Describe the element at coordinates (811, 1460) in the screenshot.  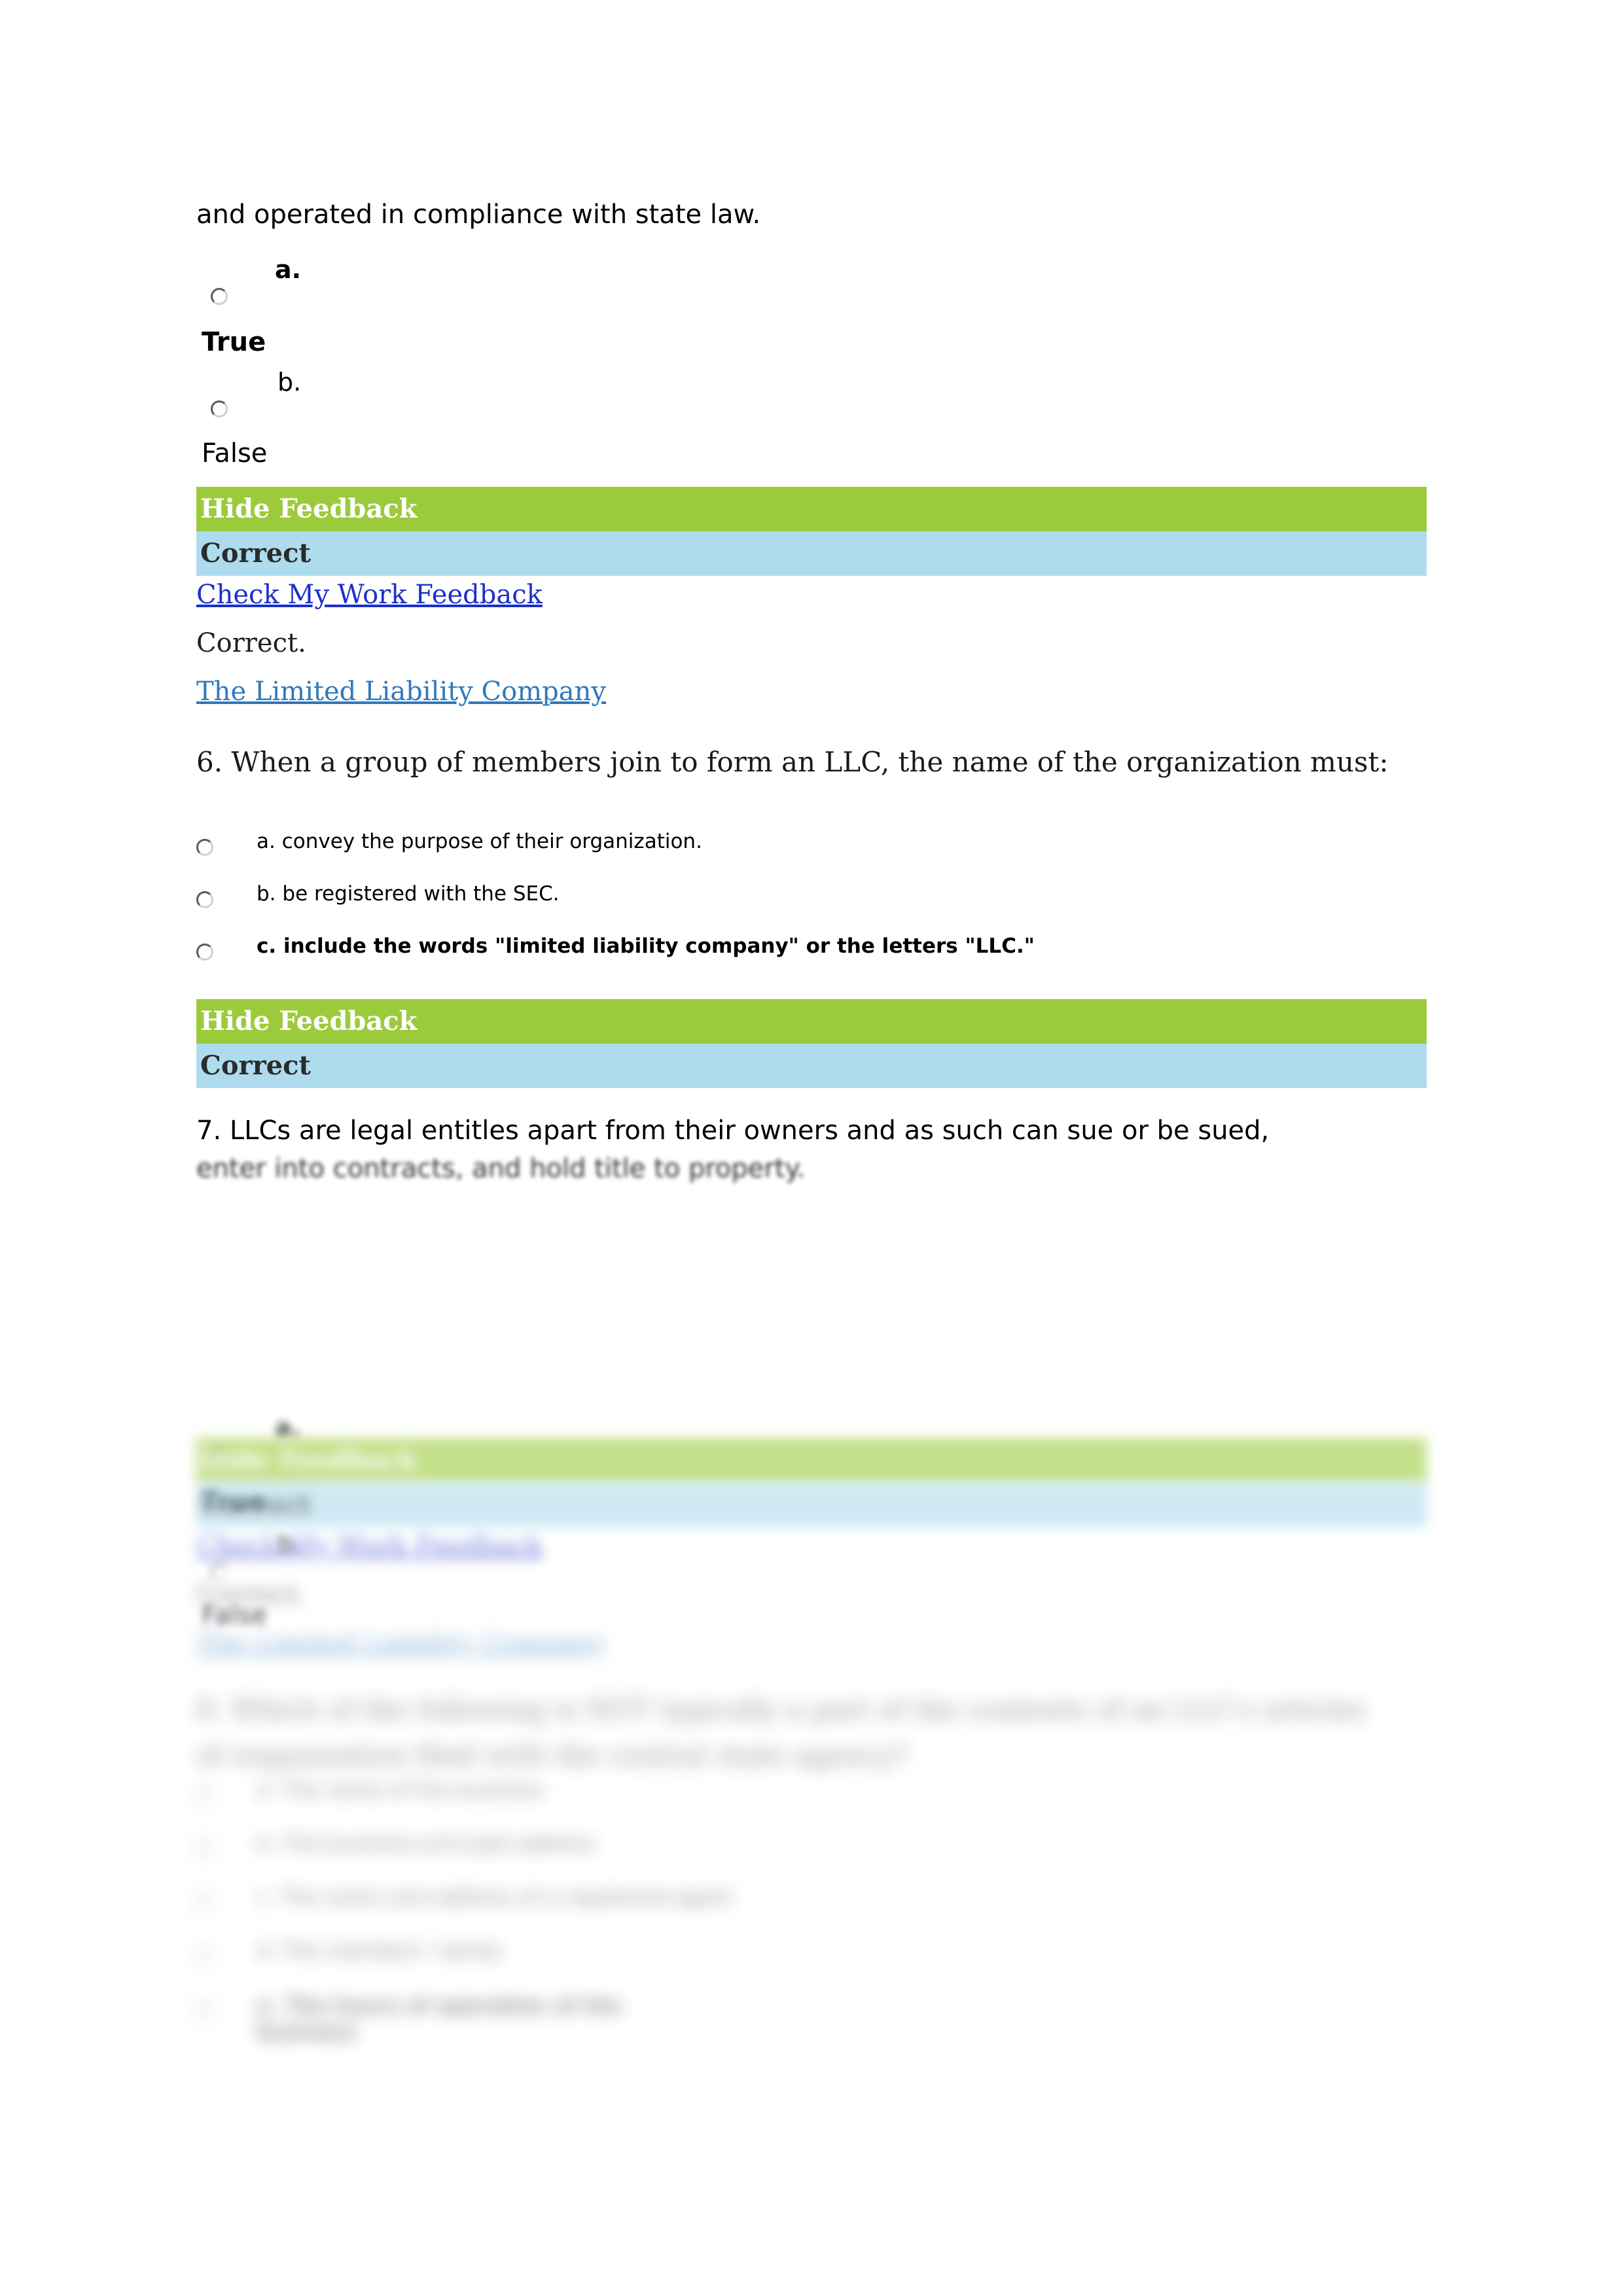
I see `q7-hide-feedback-bar: Hide Feedback` at that location.